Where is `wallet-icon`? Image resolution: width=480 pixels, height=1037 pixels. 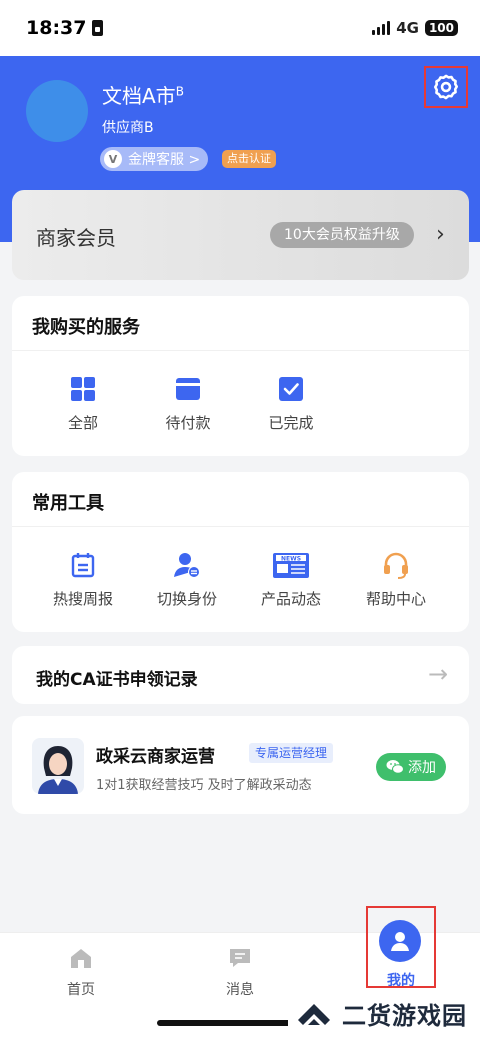 wallet-icon is located at coordinates (188, 389).